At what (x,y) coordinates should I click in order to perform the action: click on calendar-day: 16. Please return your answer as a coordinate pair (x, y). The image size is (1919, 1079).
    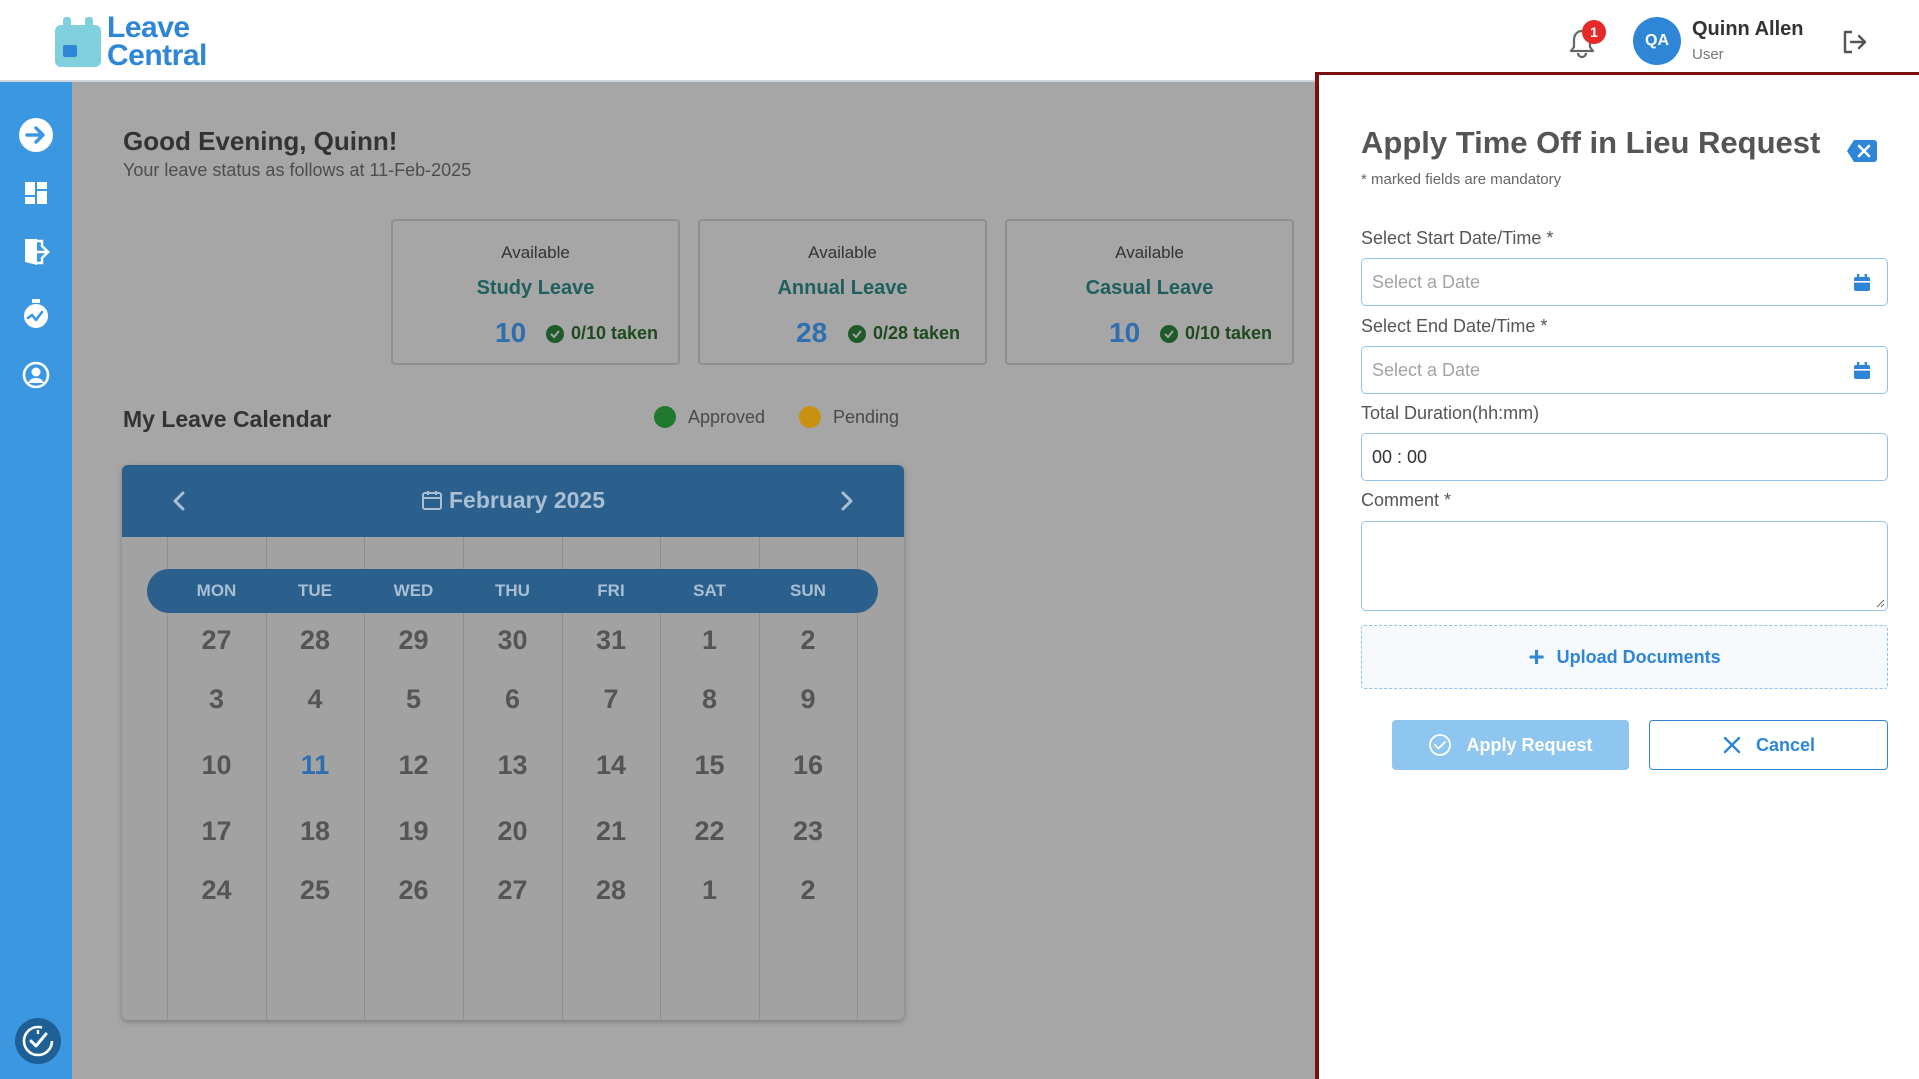
    Looking at the image, I should click on (808, 765).